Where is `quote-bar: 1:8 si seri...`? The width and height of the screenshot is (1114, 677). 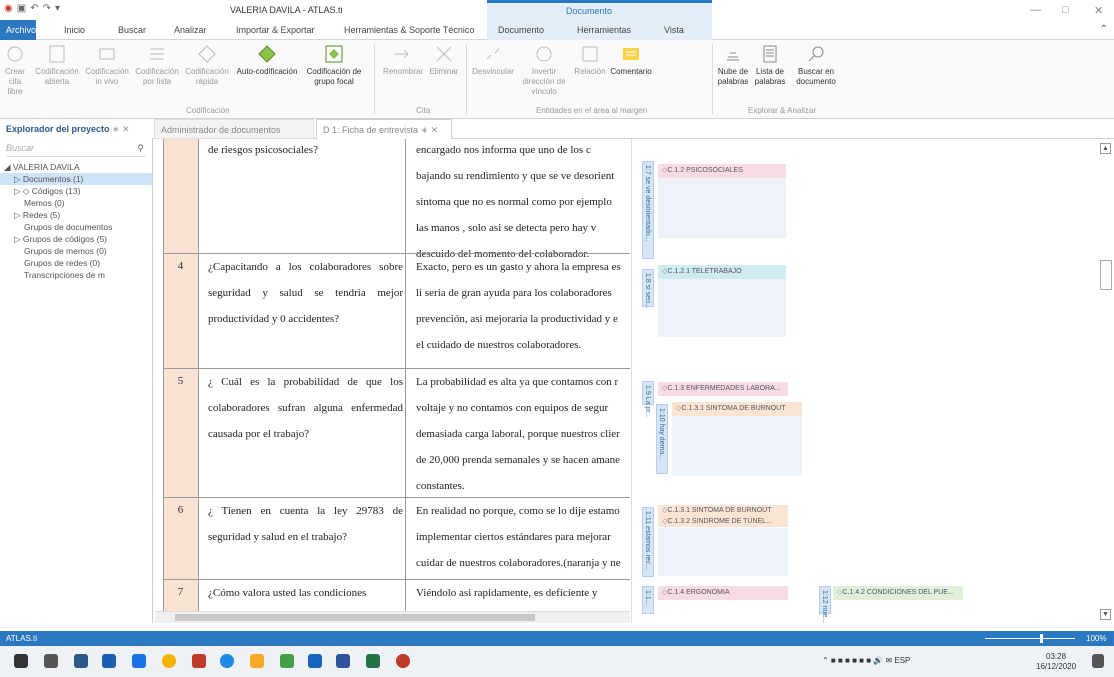 quote-bar: 1:8 si seri... is located at coordinates (648, 289).